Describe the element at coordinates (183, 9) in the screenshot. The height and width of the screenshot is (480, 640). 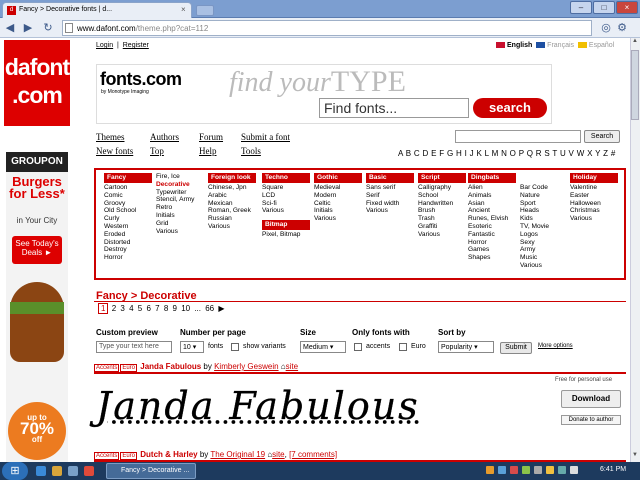
I see `close-tab-icon: ×` at that location.